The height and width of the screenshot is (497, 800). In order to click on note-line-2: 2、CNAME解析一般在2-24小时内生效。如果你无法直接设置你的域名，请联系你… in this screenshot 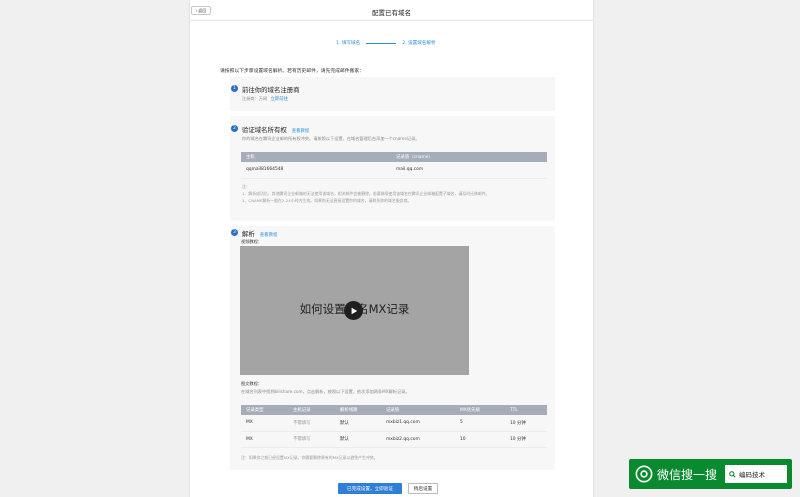, I will do `click(327, 200)`.